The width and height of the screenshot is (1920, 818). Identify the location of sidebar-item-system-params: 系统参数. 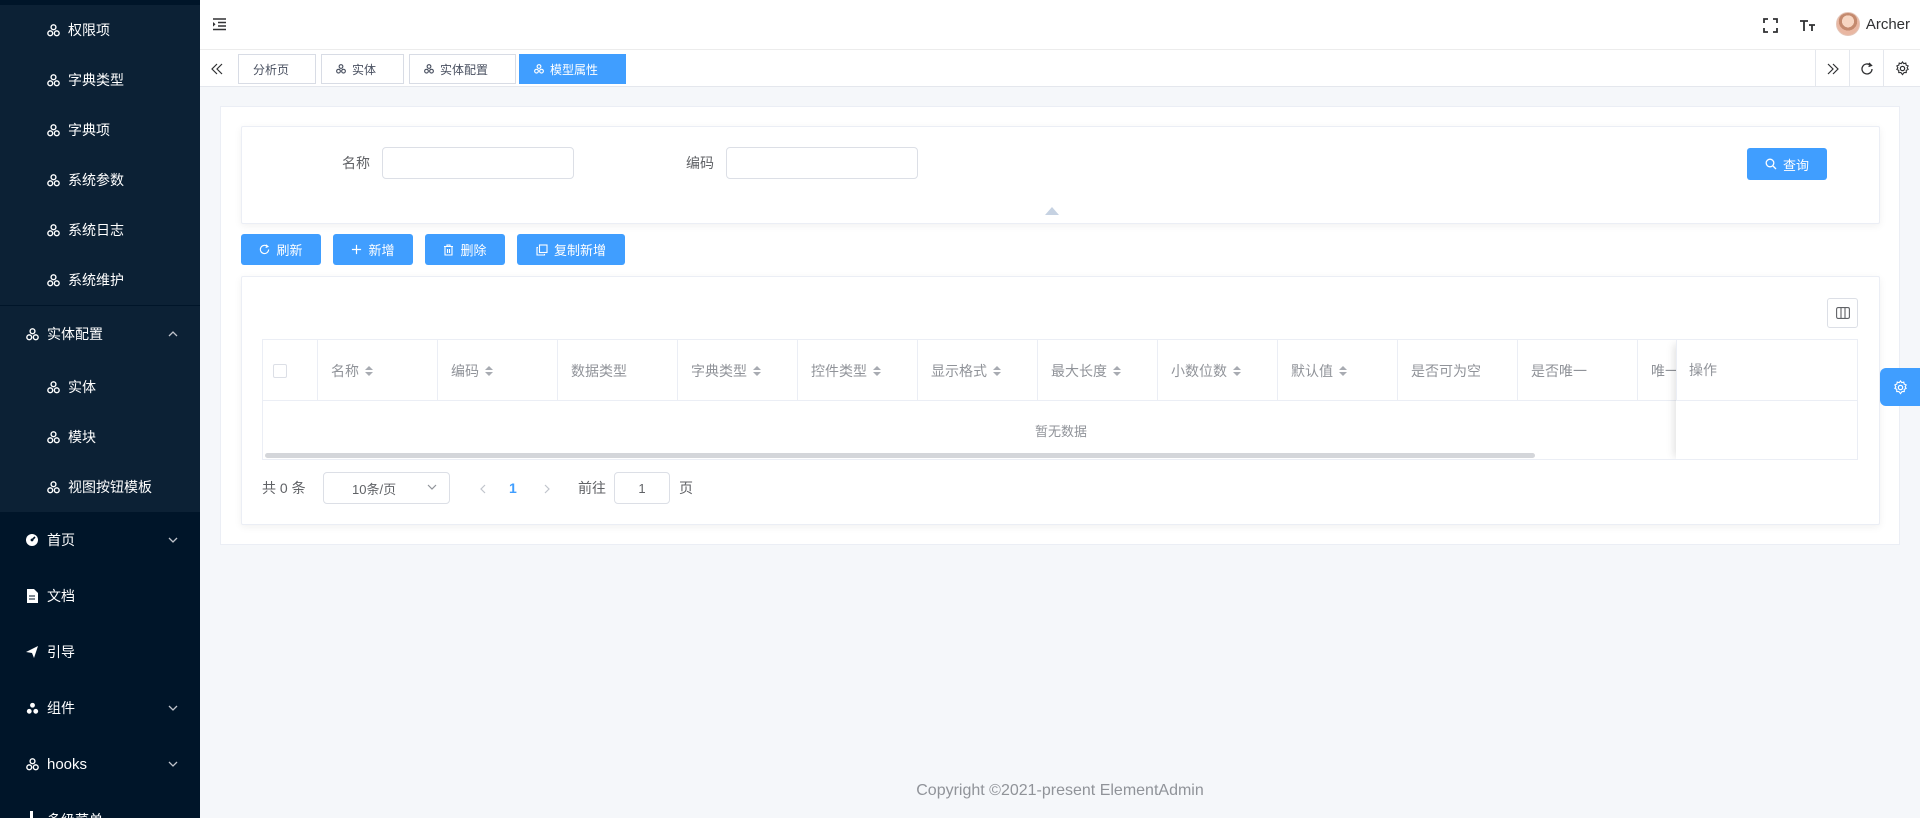
(100, 180).